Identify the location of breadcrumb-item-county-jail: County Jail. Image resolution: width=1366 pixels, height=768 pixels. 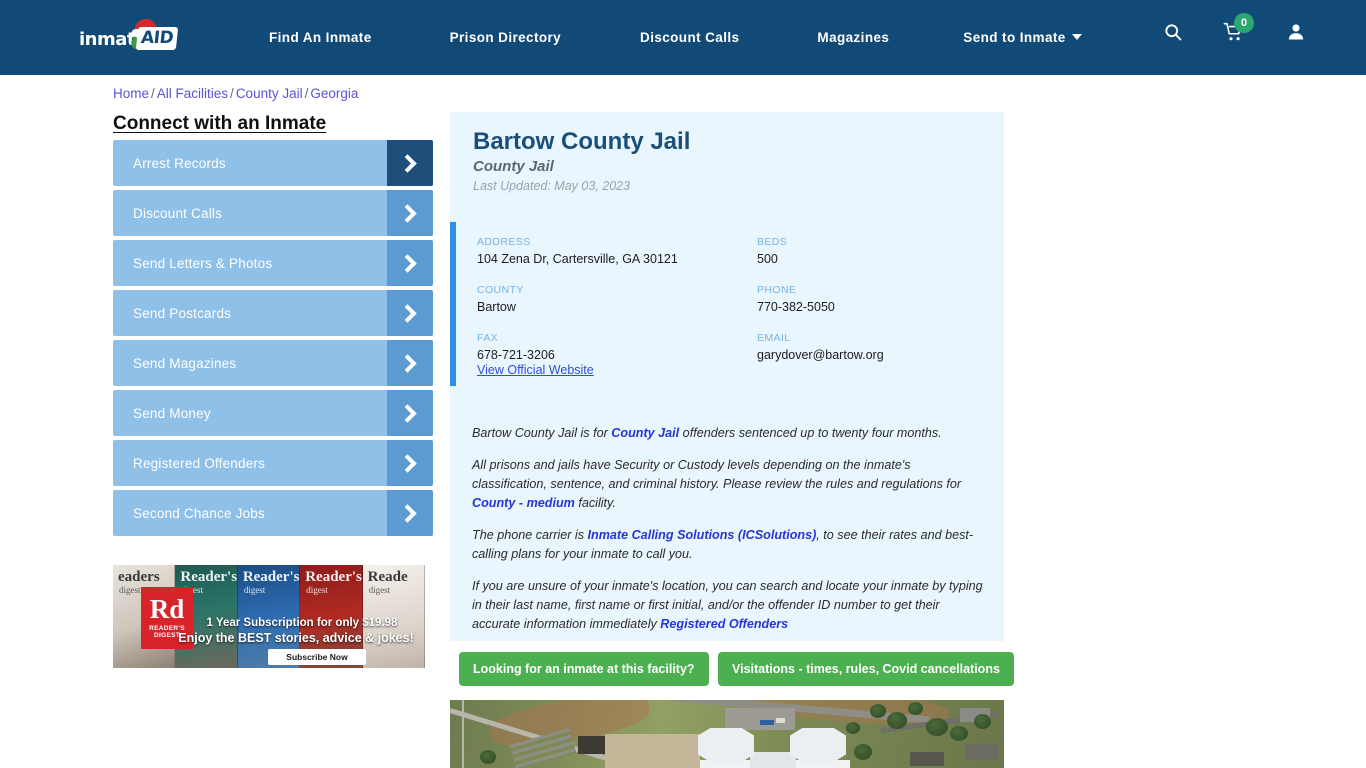
(269, 93).